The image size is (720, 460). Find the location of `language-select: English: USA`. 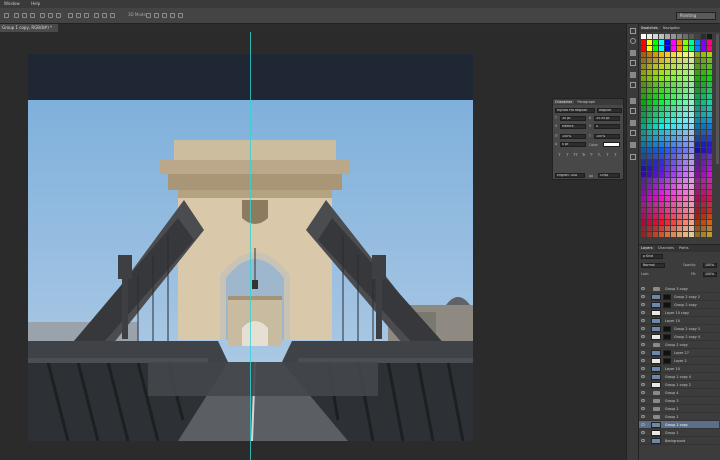

language-select: English: USA is located at coordinates (570, 175).